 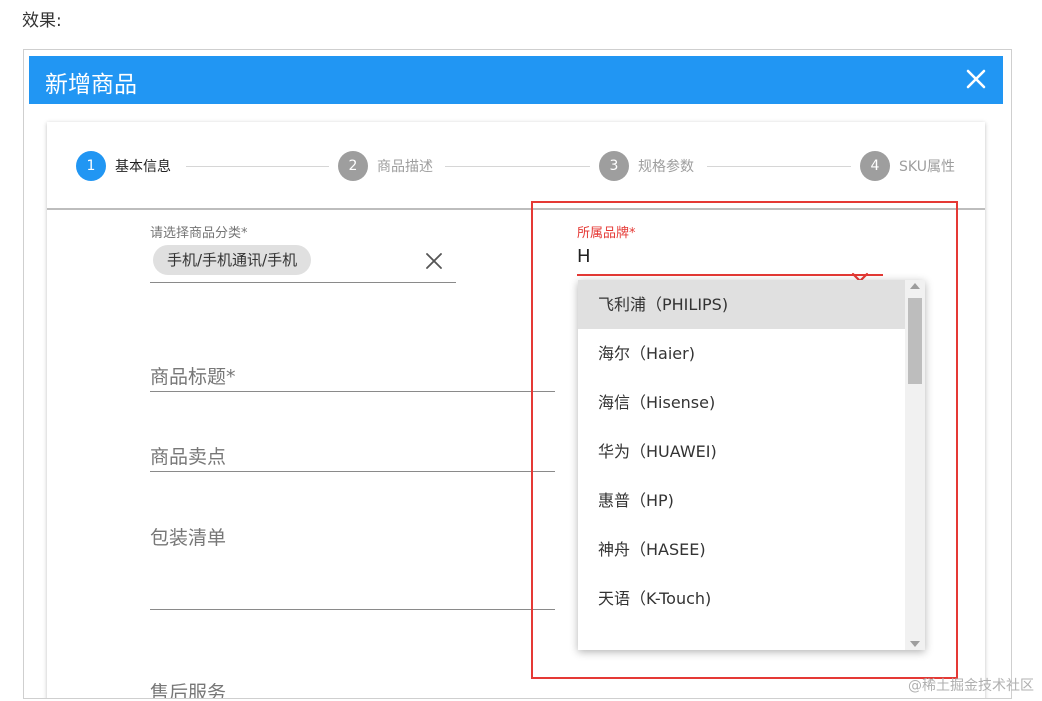 What do you see at coordinates (91, 166) in the screenshot?
I see `step-number: 1` at bounding box center [91, 166].